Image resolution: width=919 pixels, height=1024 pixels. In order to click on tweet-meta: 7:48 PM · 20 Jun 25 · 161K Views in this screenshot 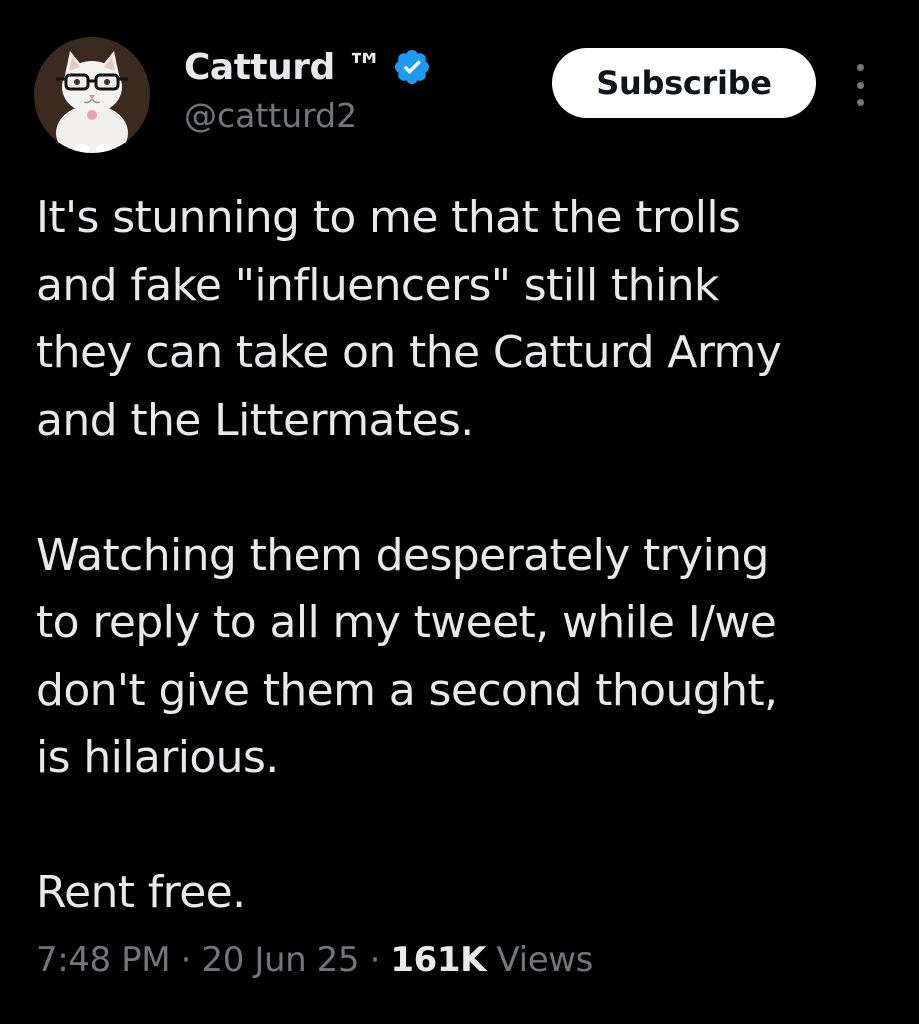, I will do `click(314, 960)`.